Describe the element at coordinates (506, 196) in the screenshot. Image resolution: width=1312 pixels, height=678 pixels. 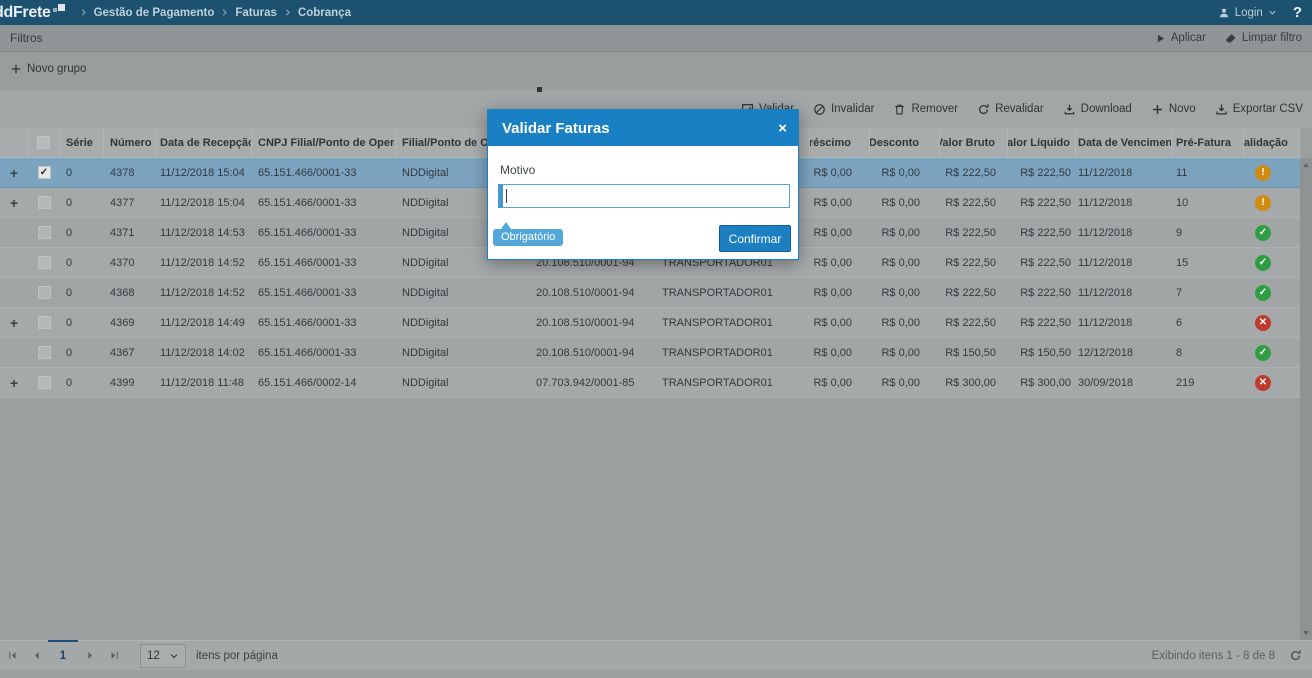
I see `text-cursor` at that location.